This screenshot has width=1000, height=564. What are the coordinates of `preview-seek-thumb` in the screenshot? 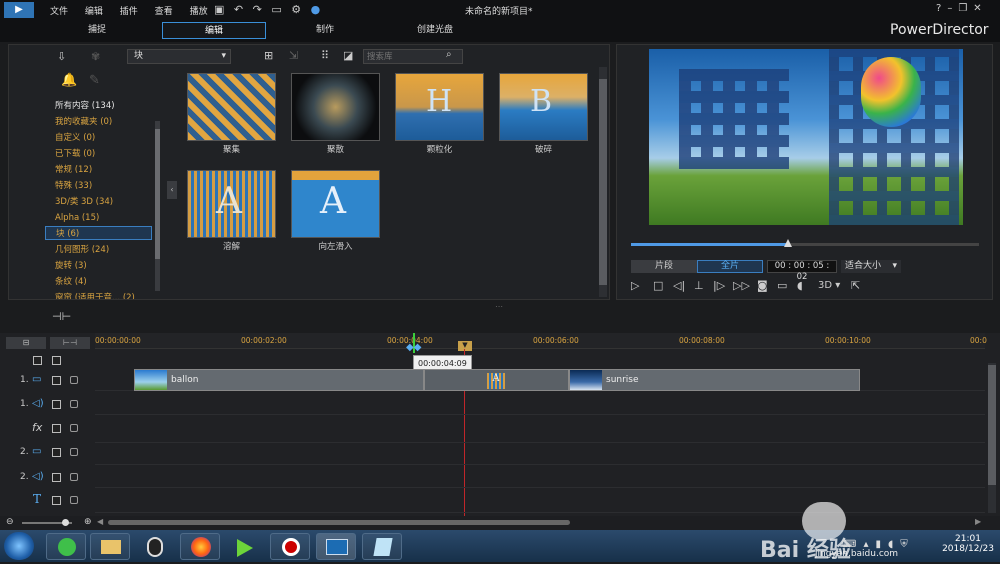 It's located at (787, 243).